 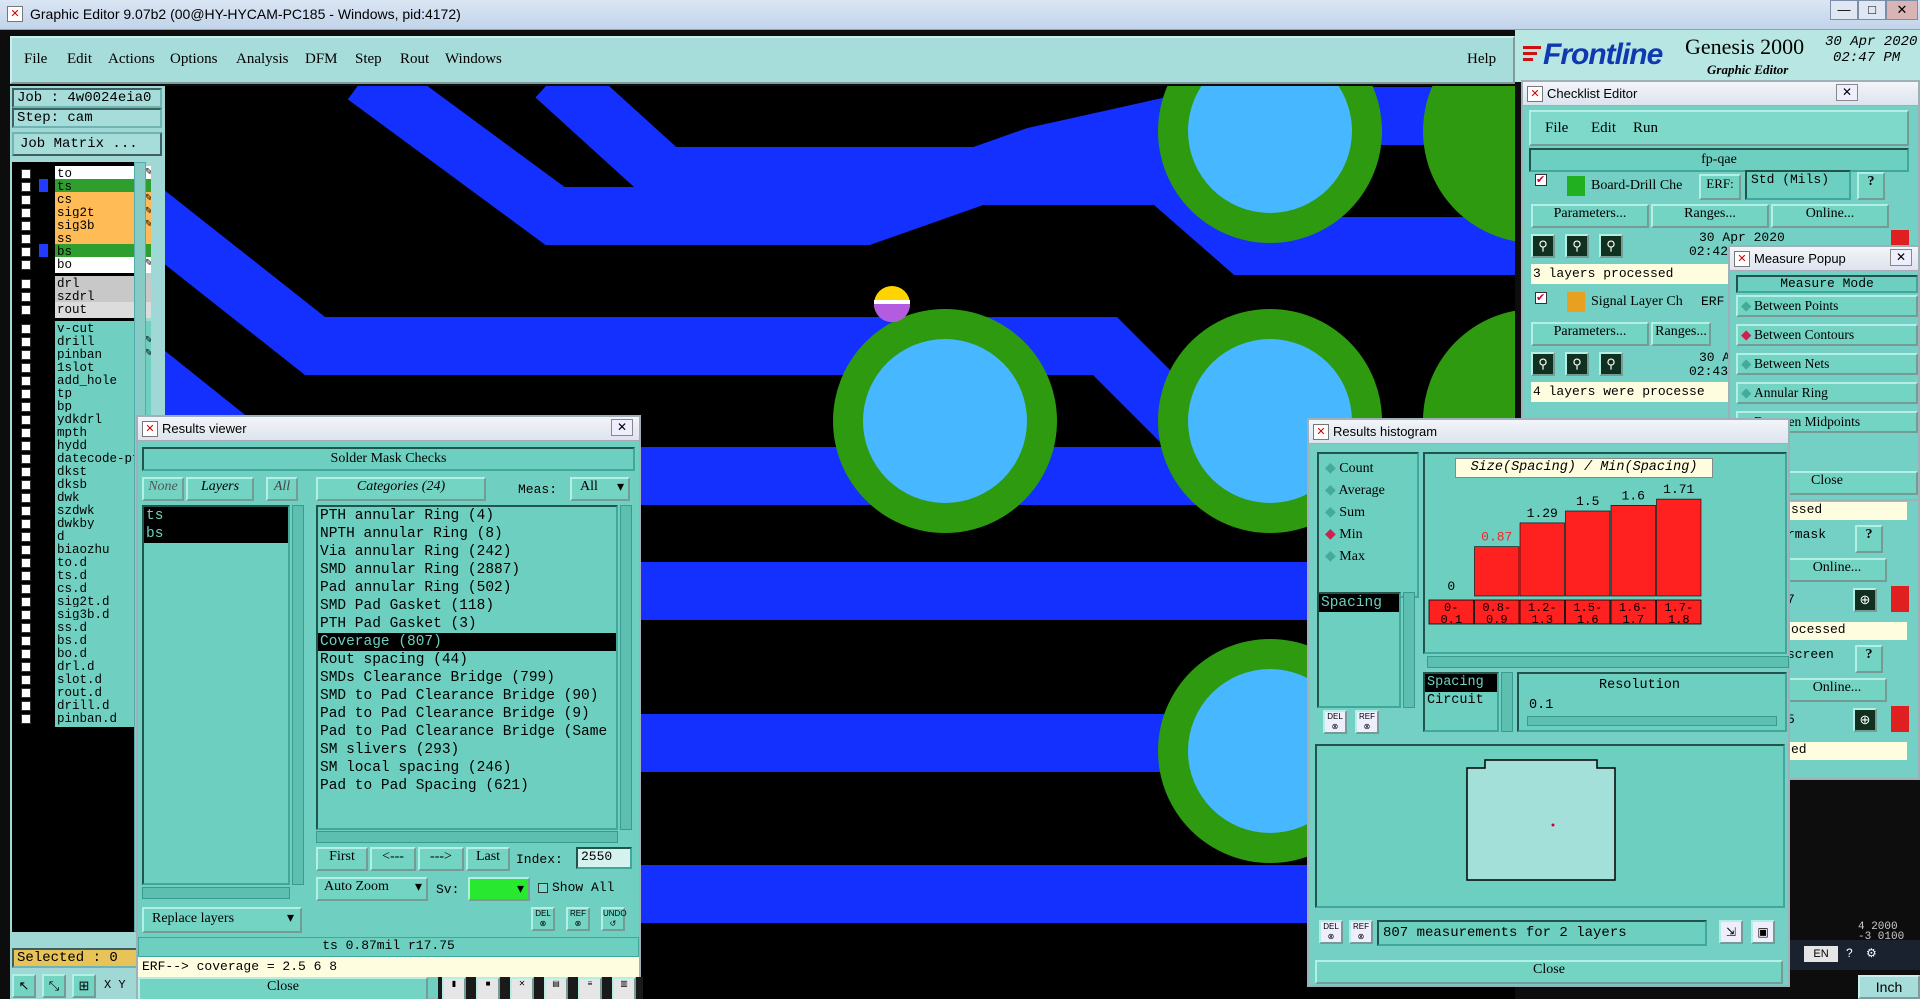 I want to click on category-item: SM slivers (293), so click(x=467, y=750).